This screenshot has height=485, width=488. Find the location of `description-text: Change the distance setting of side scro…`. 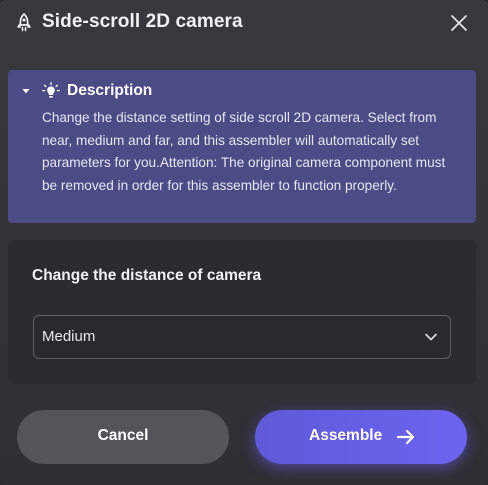

description-text: Change the distance setting of side scro… is located at coordinates (244, 151).